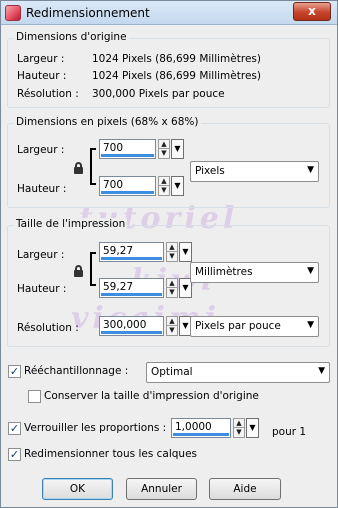  What do you see at coordinates (41, 59) in the screenshot?
I see `original-width-label: Largeur :` at bounding box center [41, 59].